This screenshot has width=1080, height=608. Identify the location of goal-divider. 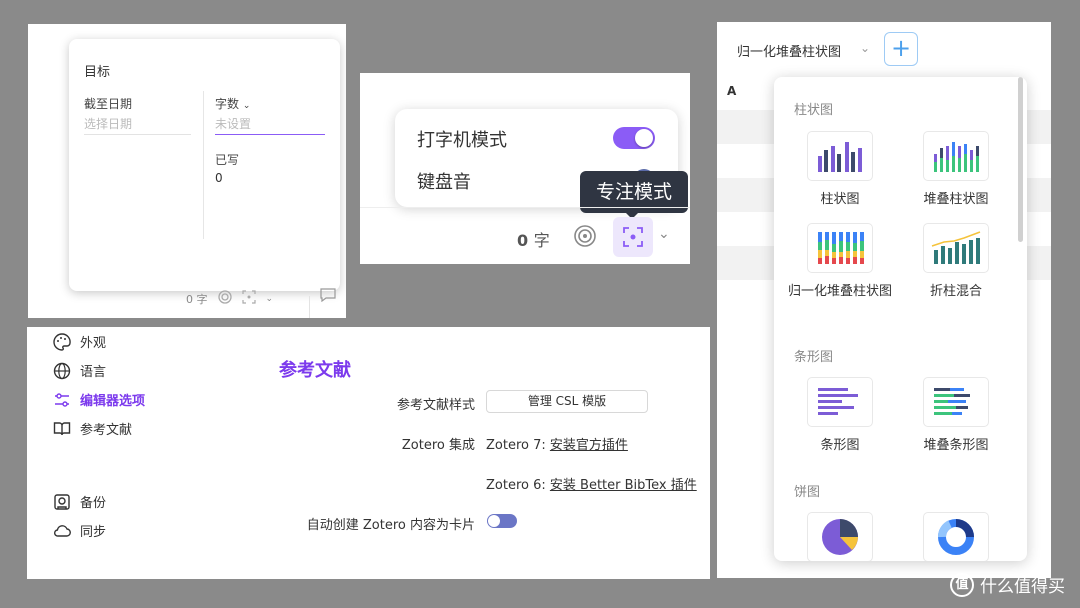
(203, 165).